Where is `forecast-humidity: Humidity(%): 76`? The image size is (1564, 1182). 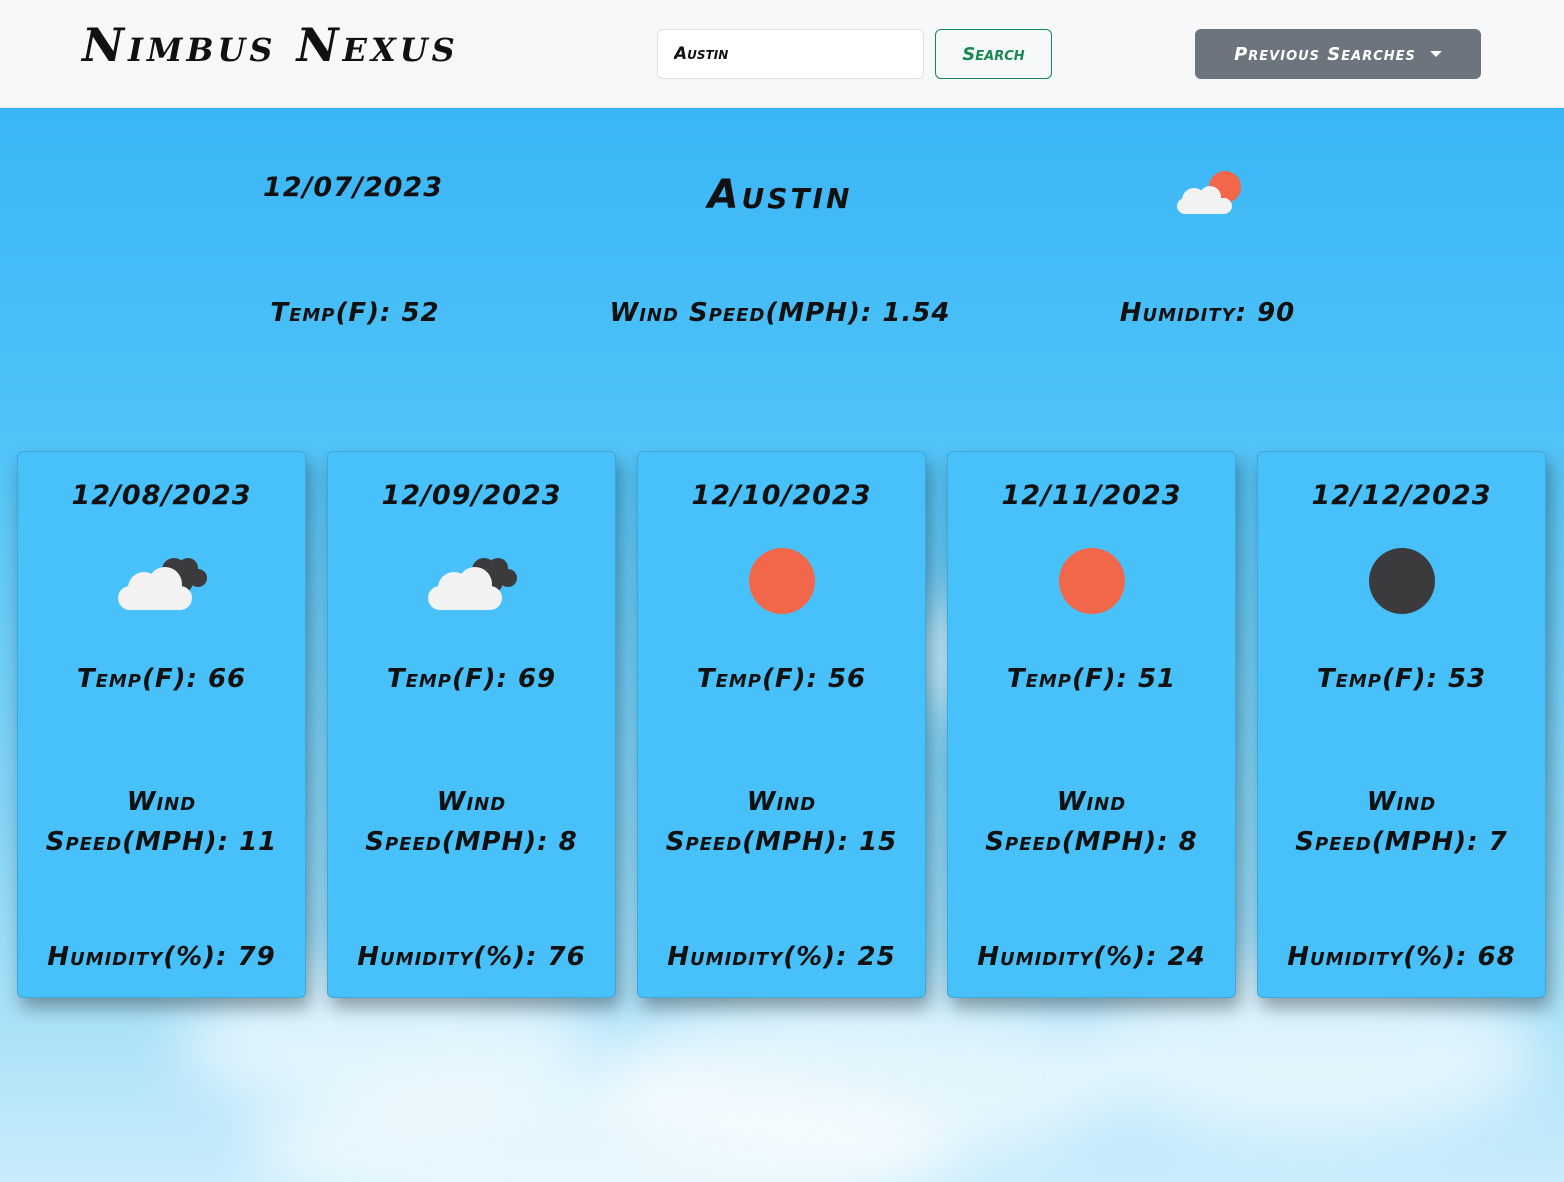 forecast-humidity: Humidity(%): 76 is located at coordinates (471, 957).